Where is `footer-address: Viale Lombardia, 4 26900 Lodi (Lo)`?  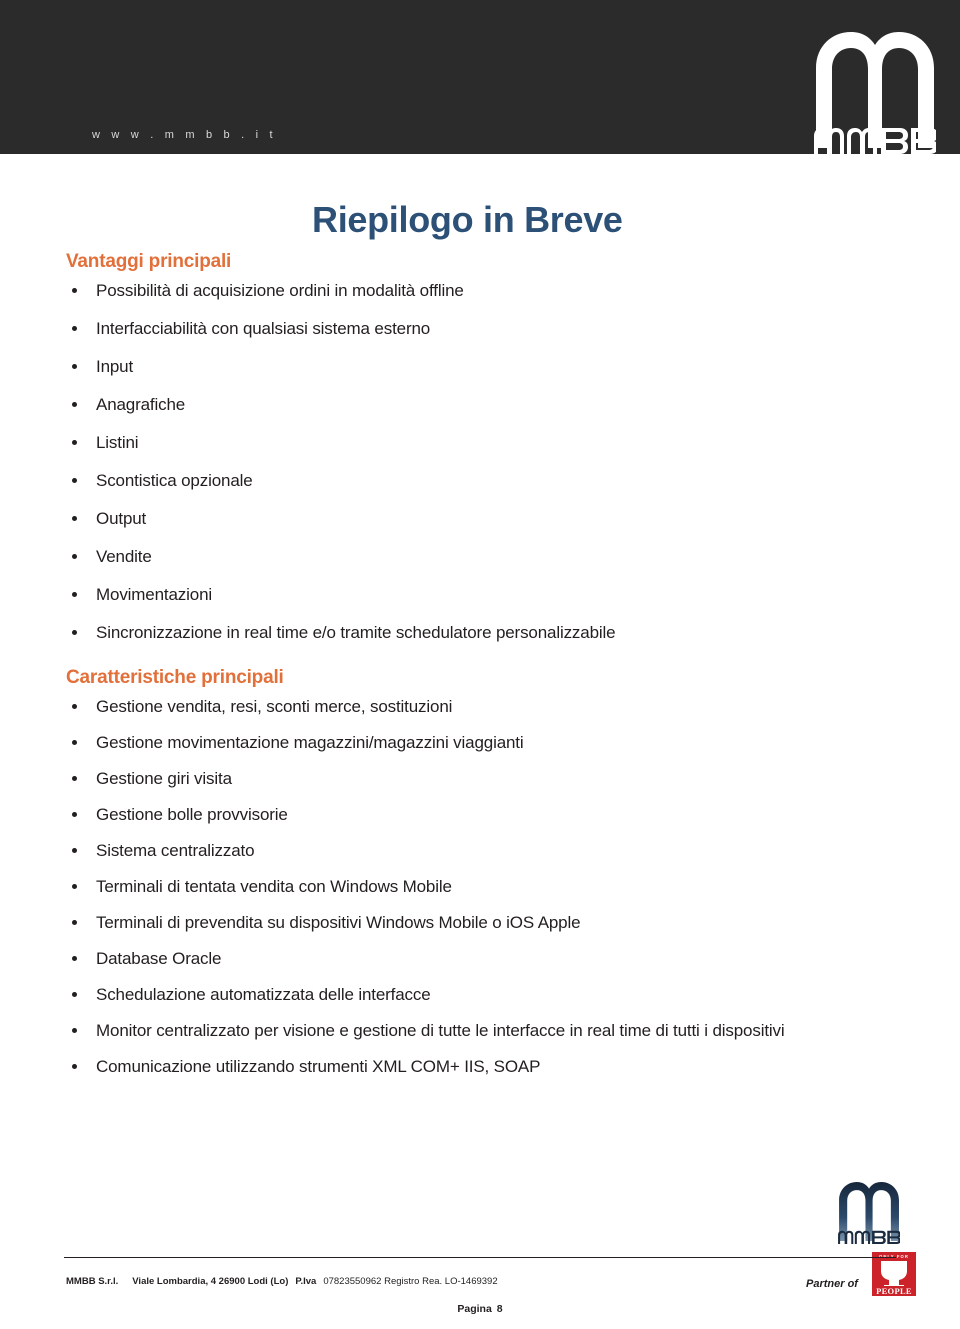 footer-address: Viale Lombardia, 4 26900 Lodi (Lo) is located at coordinates (210, 1281).